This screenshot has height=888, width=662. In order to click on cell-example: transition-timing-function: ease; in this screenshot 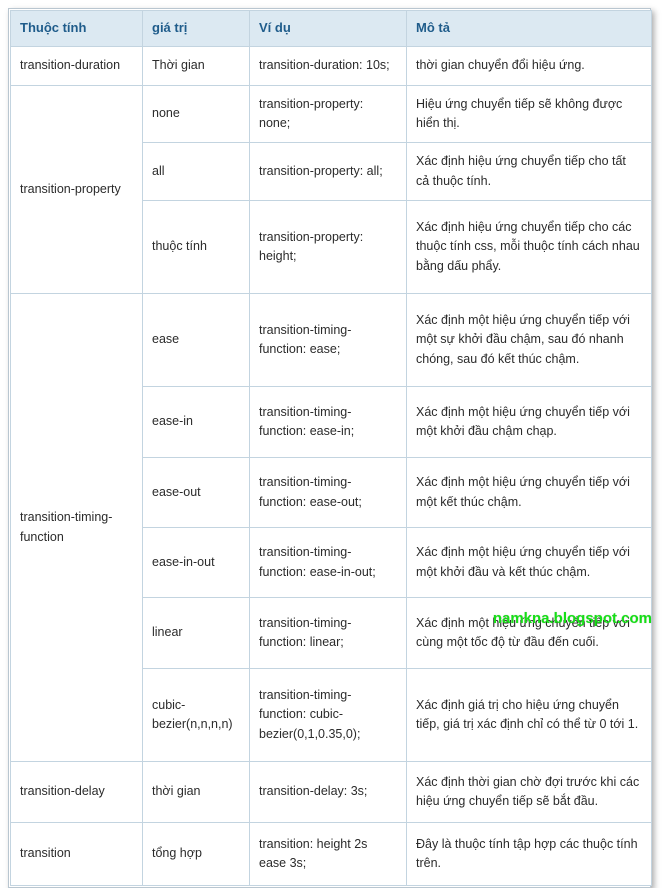, I will do `click(328, 340)`.